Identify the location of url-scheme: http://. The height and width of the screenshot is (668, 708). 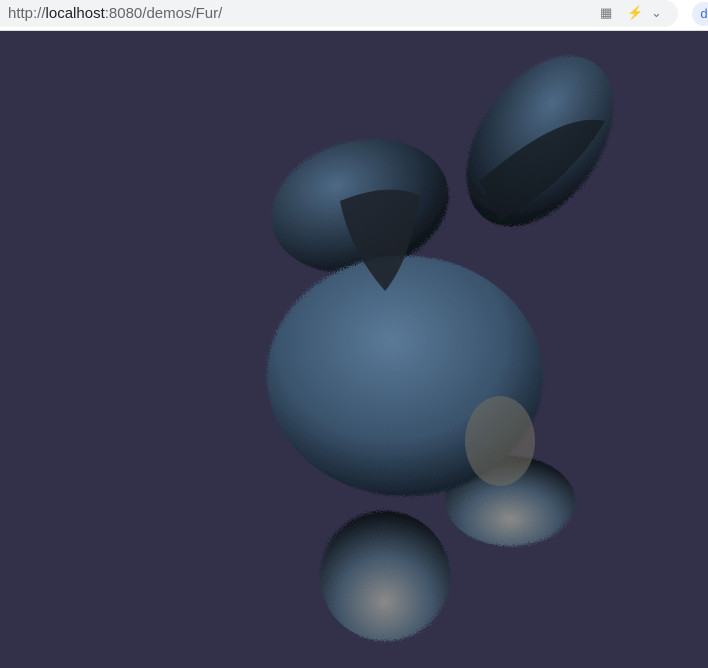
(27, 13).